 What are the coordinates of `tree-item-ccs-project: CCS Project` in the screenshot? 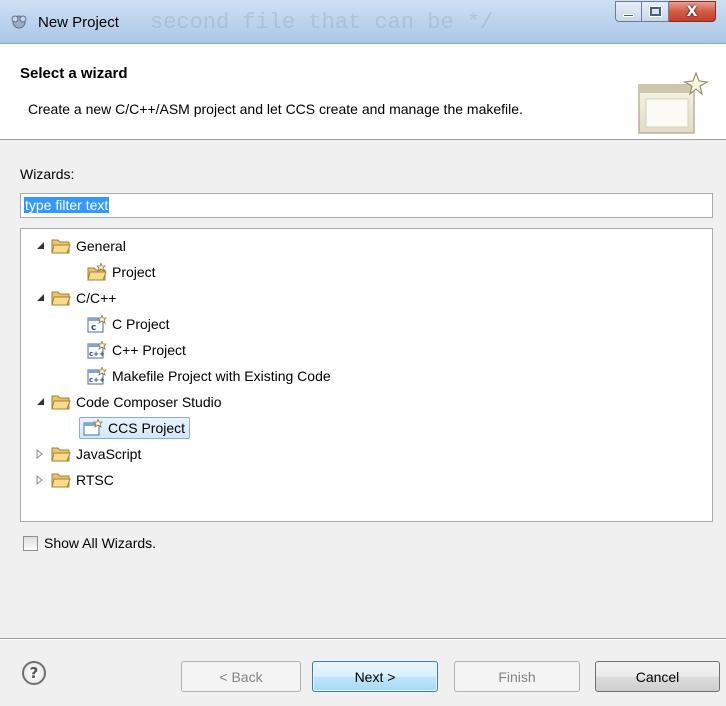 It's located at (135, 427).